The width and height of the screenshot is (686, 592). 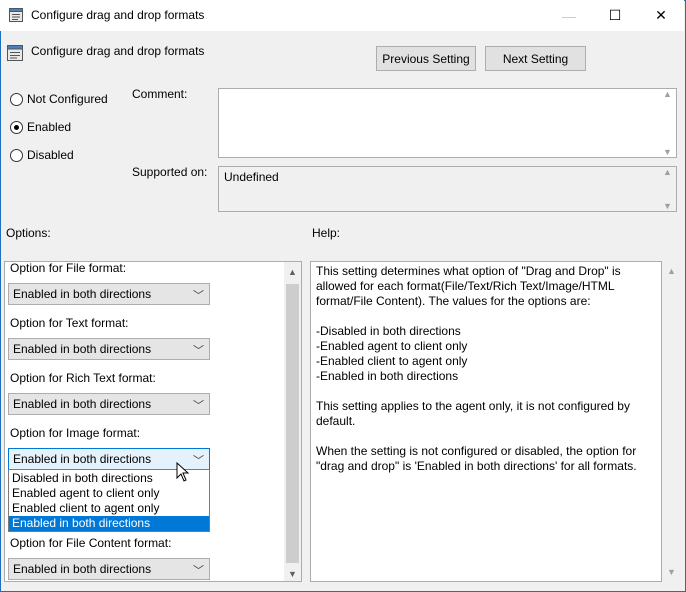 What do you see at coordinates (109, 508) in the screenshot?
I see `dropdown-option: Enabled client to agent only` at bounding box center [109, 508].